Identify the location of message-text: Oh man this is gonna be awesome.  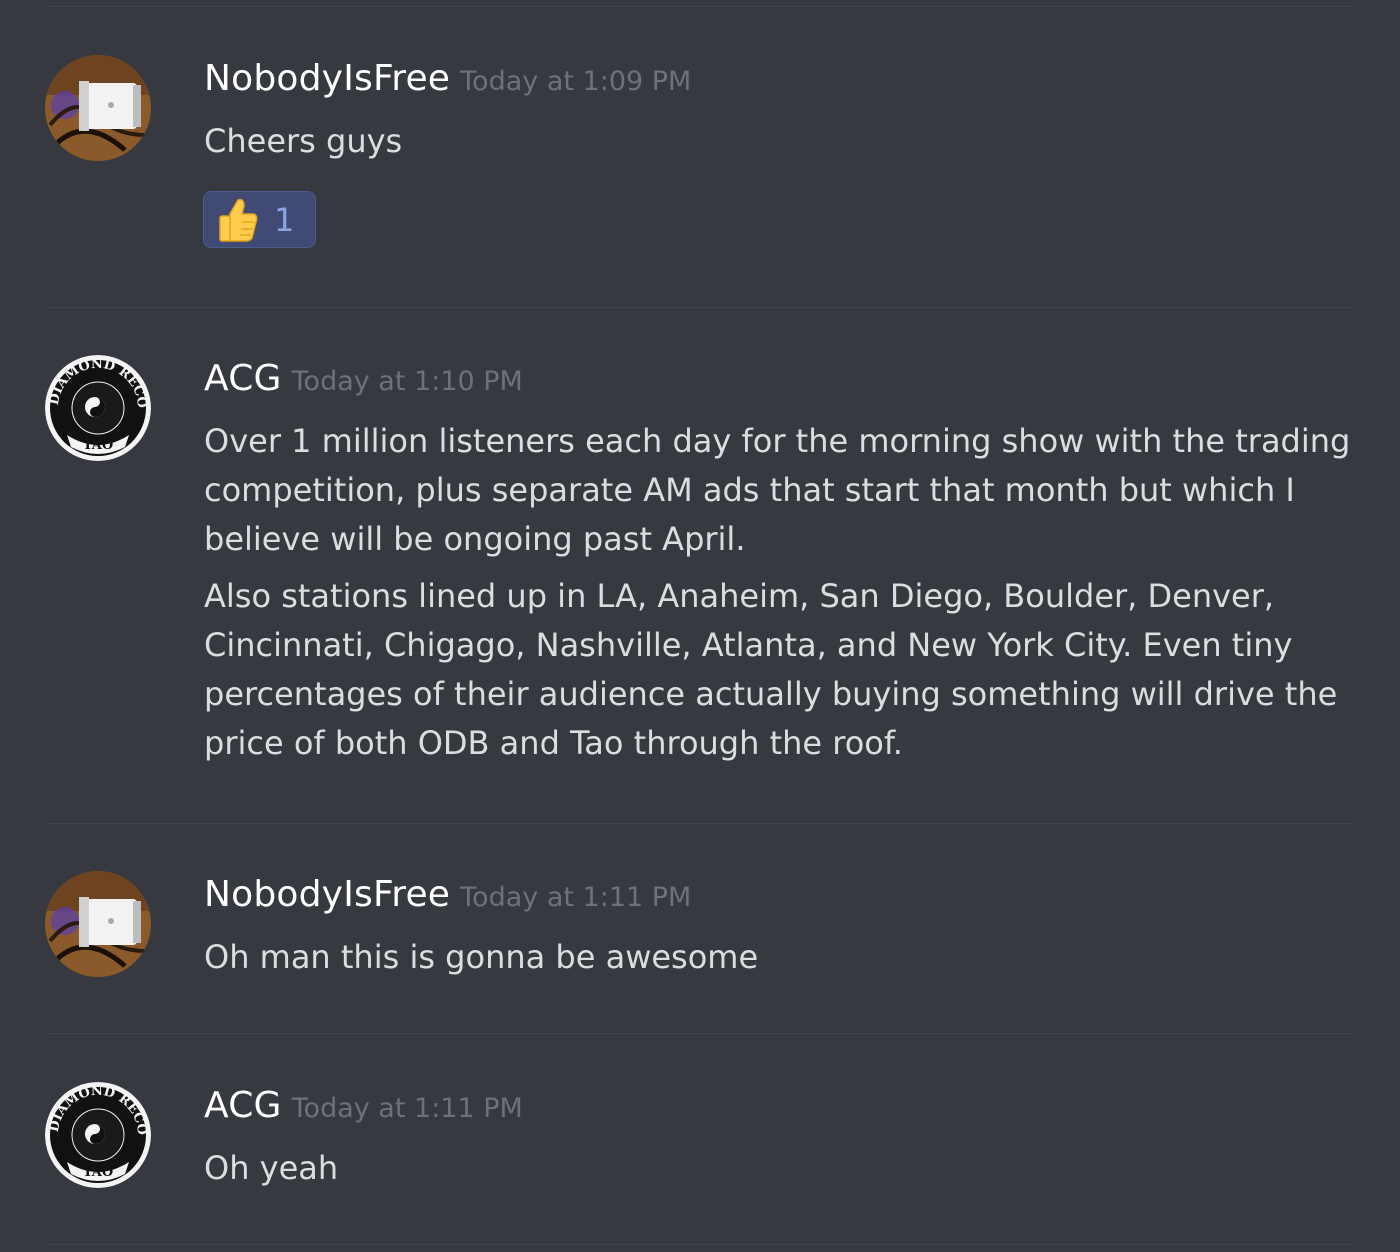
(481, 957).